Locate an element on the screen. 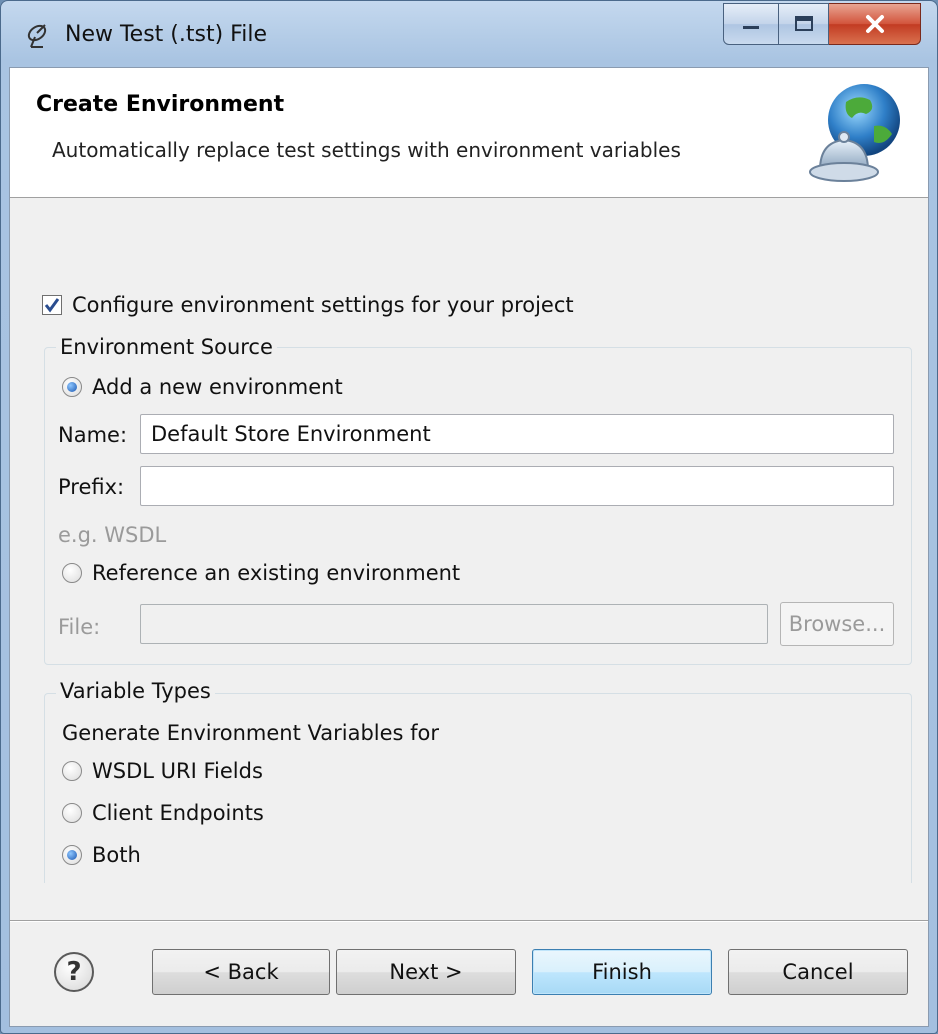 This screenshot has height=1034, width=938. both-label: Both is located at coordinates (116, 855).